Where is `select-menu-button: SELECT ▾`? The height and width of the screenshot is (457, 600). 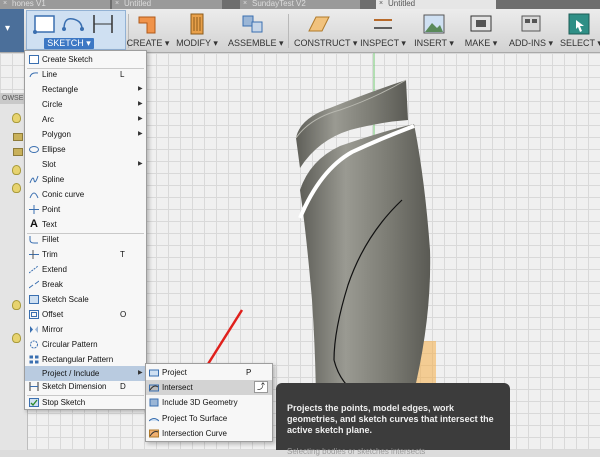
select-menu-button: SELECT ▾ is located at coordinates (580, 43).